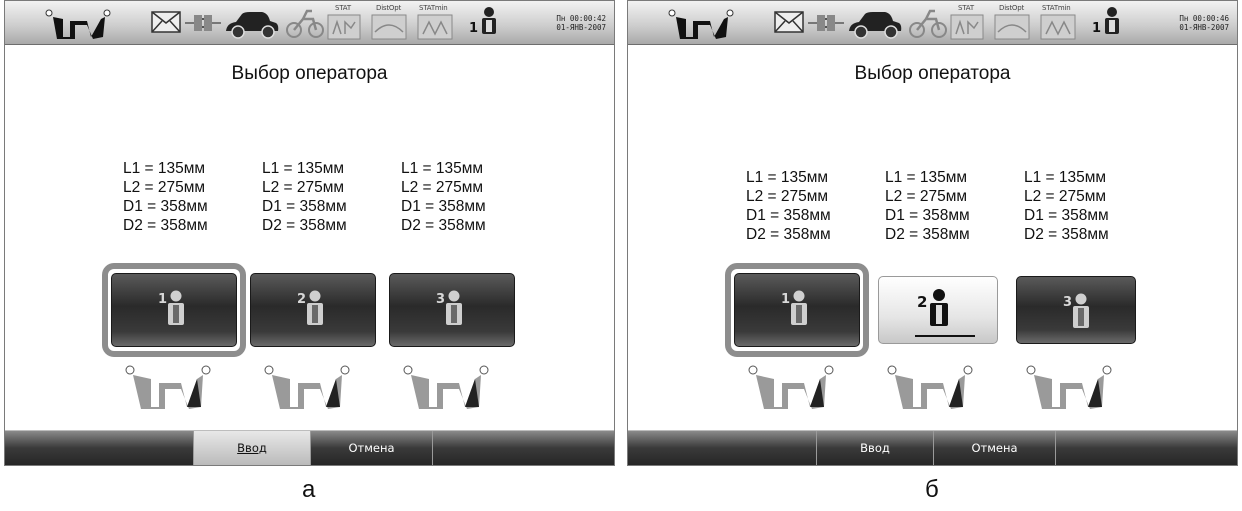 This screenshot has width=1242, height=511. What do you see at coordinates (932, 489) in the screenshot?
I see `figure-label-b: б` at bounding box center [932, 489].